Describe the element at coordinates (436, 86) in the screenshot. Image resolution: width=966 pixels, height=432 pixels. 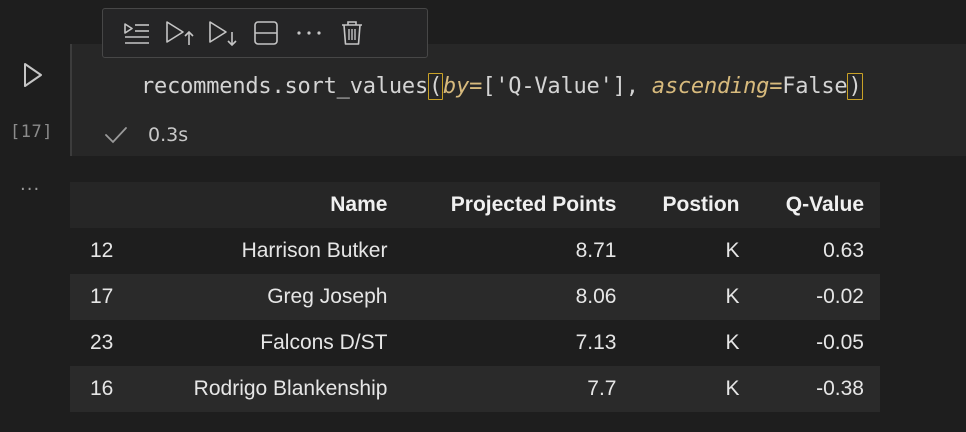
I see `open-paren: (` at that location.